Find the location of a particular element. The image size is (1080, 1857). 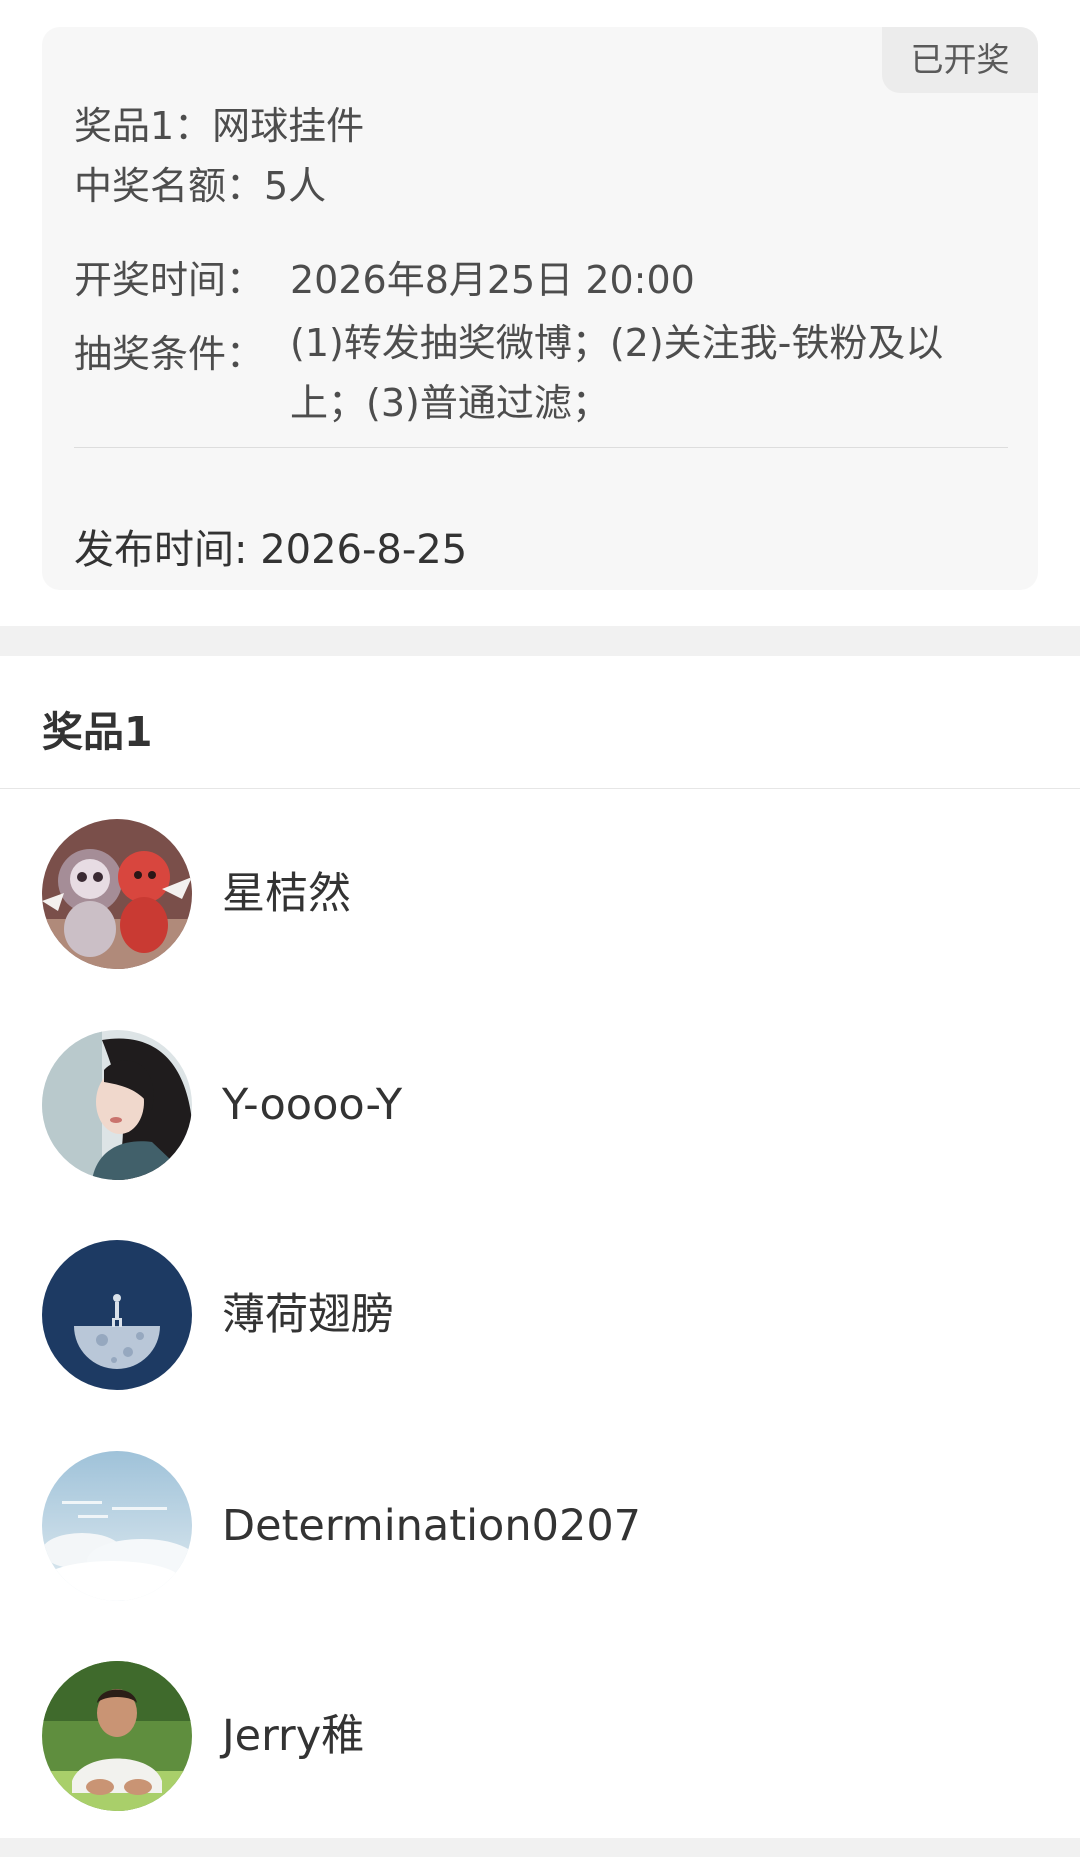

card-divider is located at coordinates (541, 447).